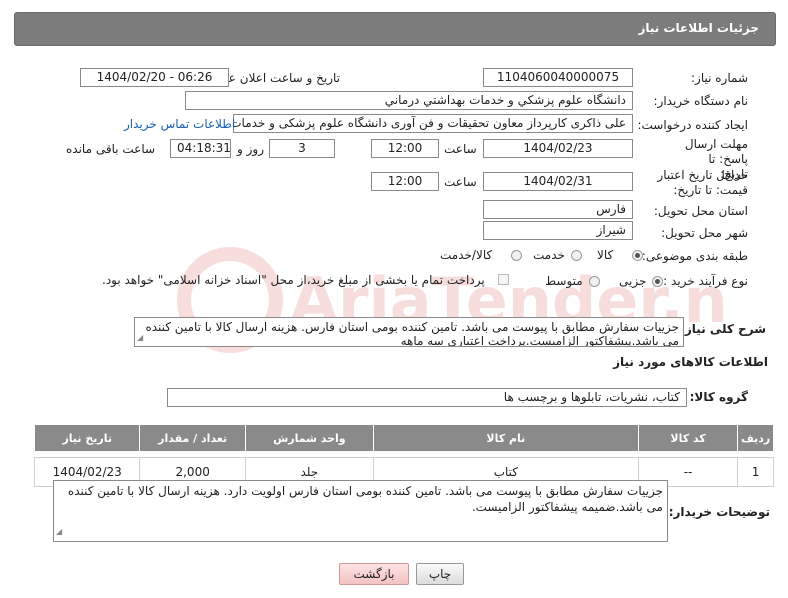  What do you see at coordinates (558, 77) in the screenshot?
I see `need-number-field: 1104060040000075` at bounding box center [558, 77].